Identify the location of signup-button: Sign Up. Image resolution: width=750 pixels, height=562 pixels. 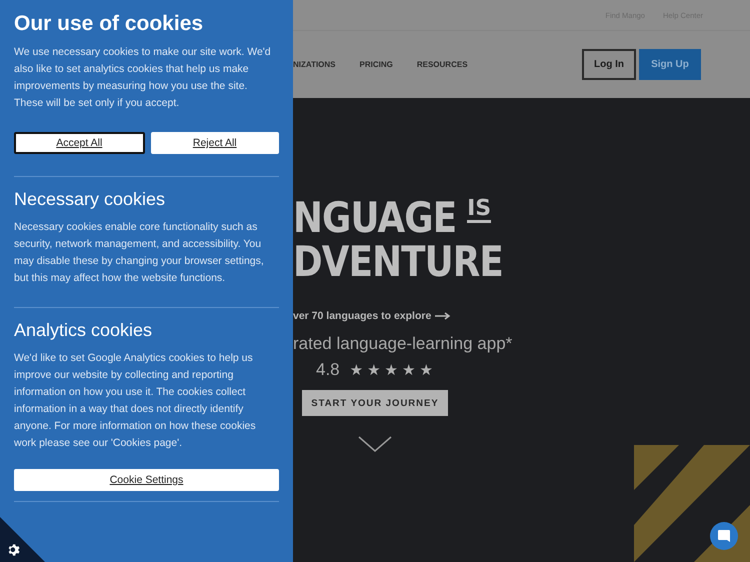
(670, 64).